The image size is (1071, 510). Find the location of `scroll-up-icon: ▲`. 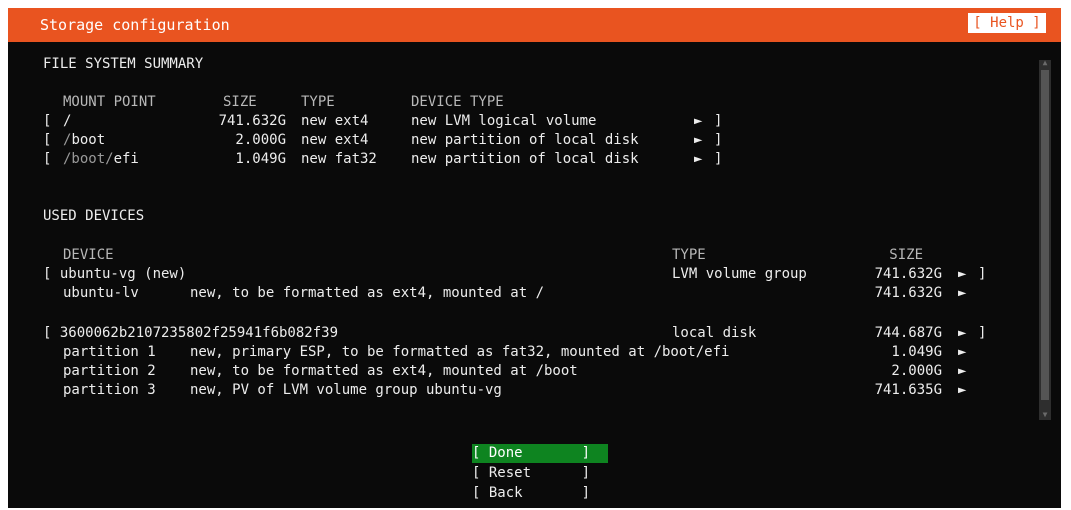

scroll-up-icon: ▲ is located at coordinates (1045, 63).